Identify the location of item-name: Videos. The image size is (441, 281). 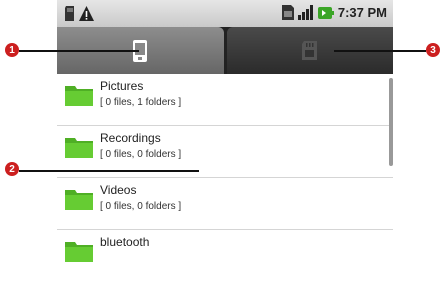
(118, 190).